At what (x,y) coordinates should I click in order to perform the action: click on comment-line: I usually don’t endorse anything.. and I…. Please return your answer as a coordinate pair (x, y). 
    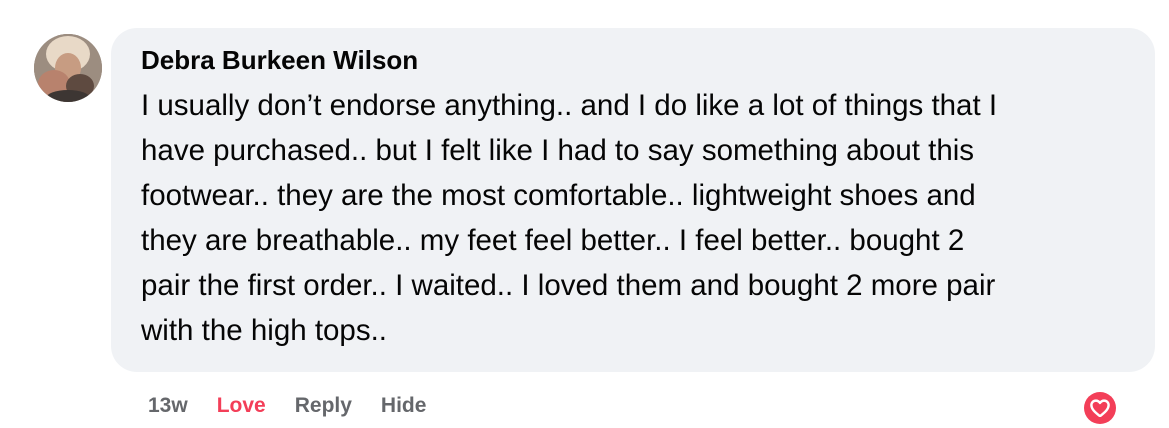
    Looking at the image, I should click on (569, 105).